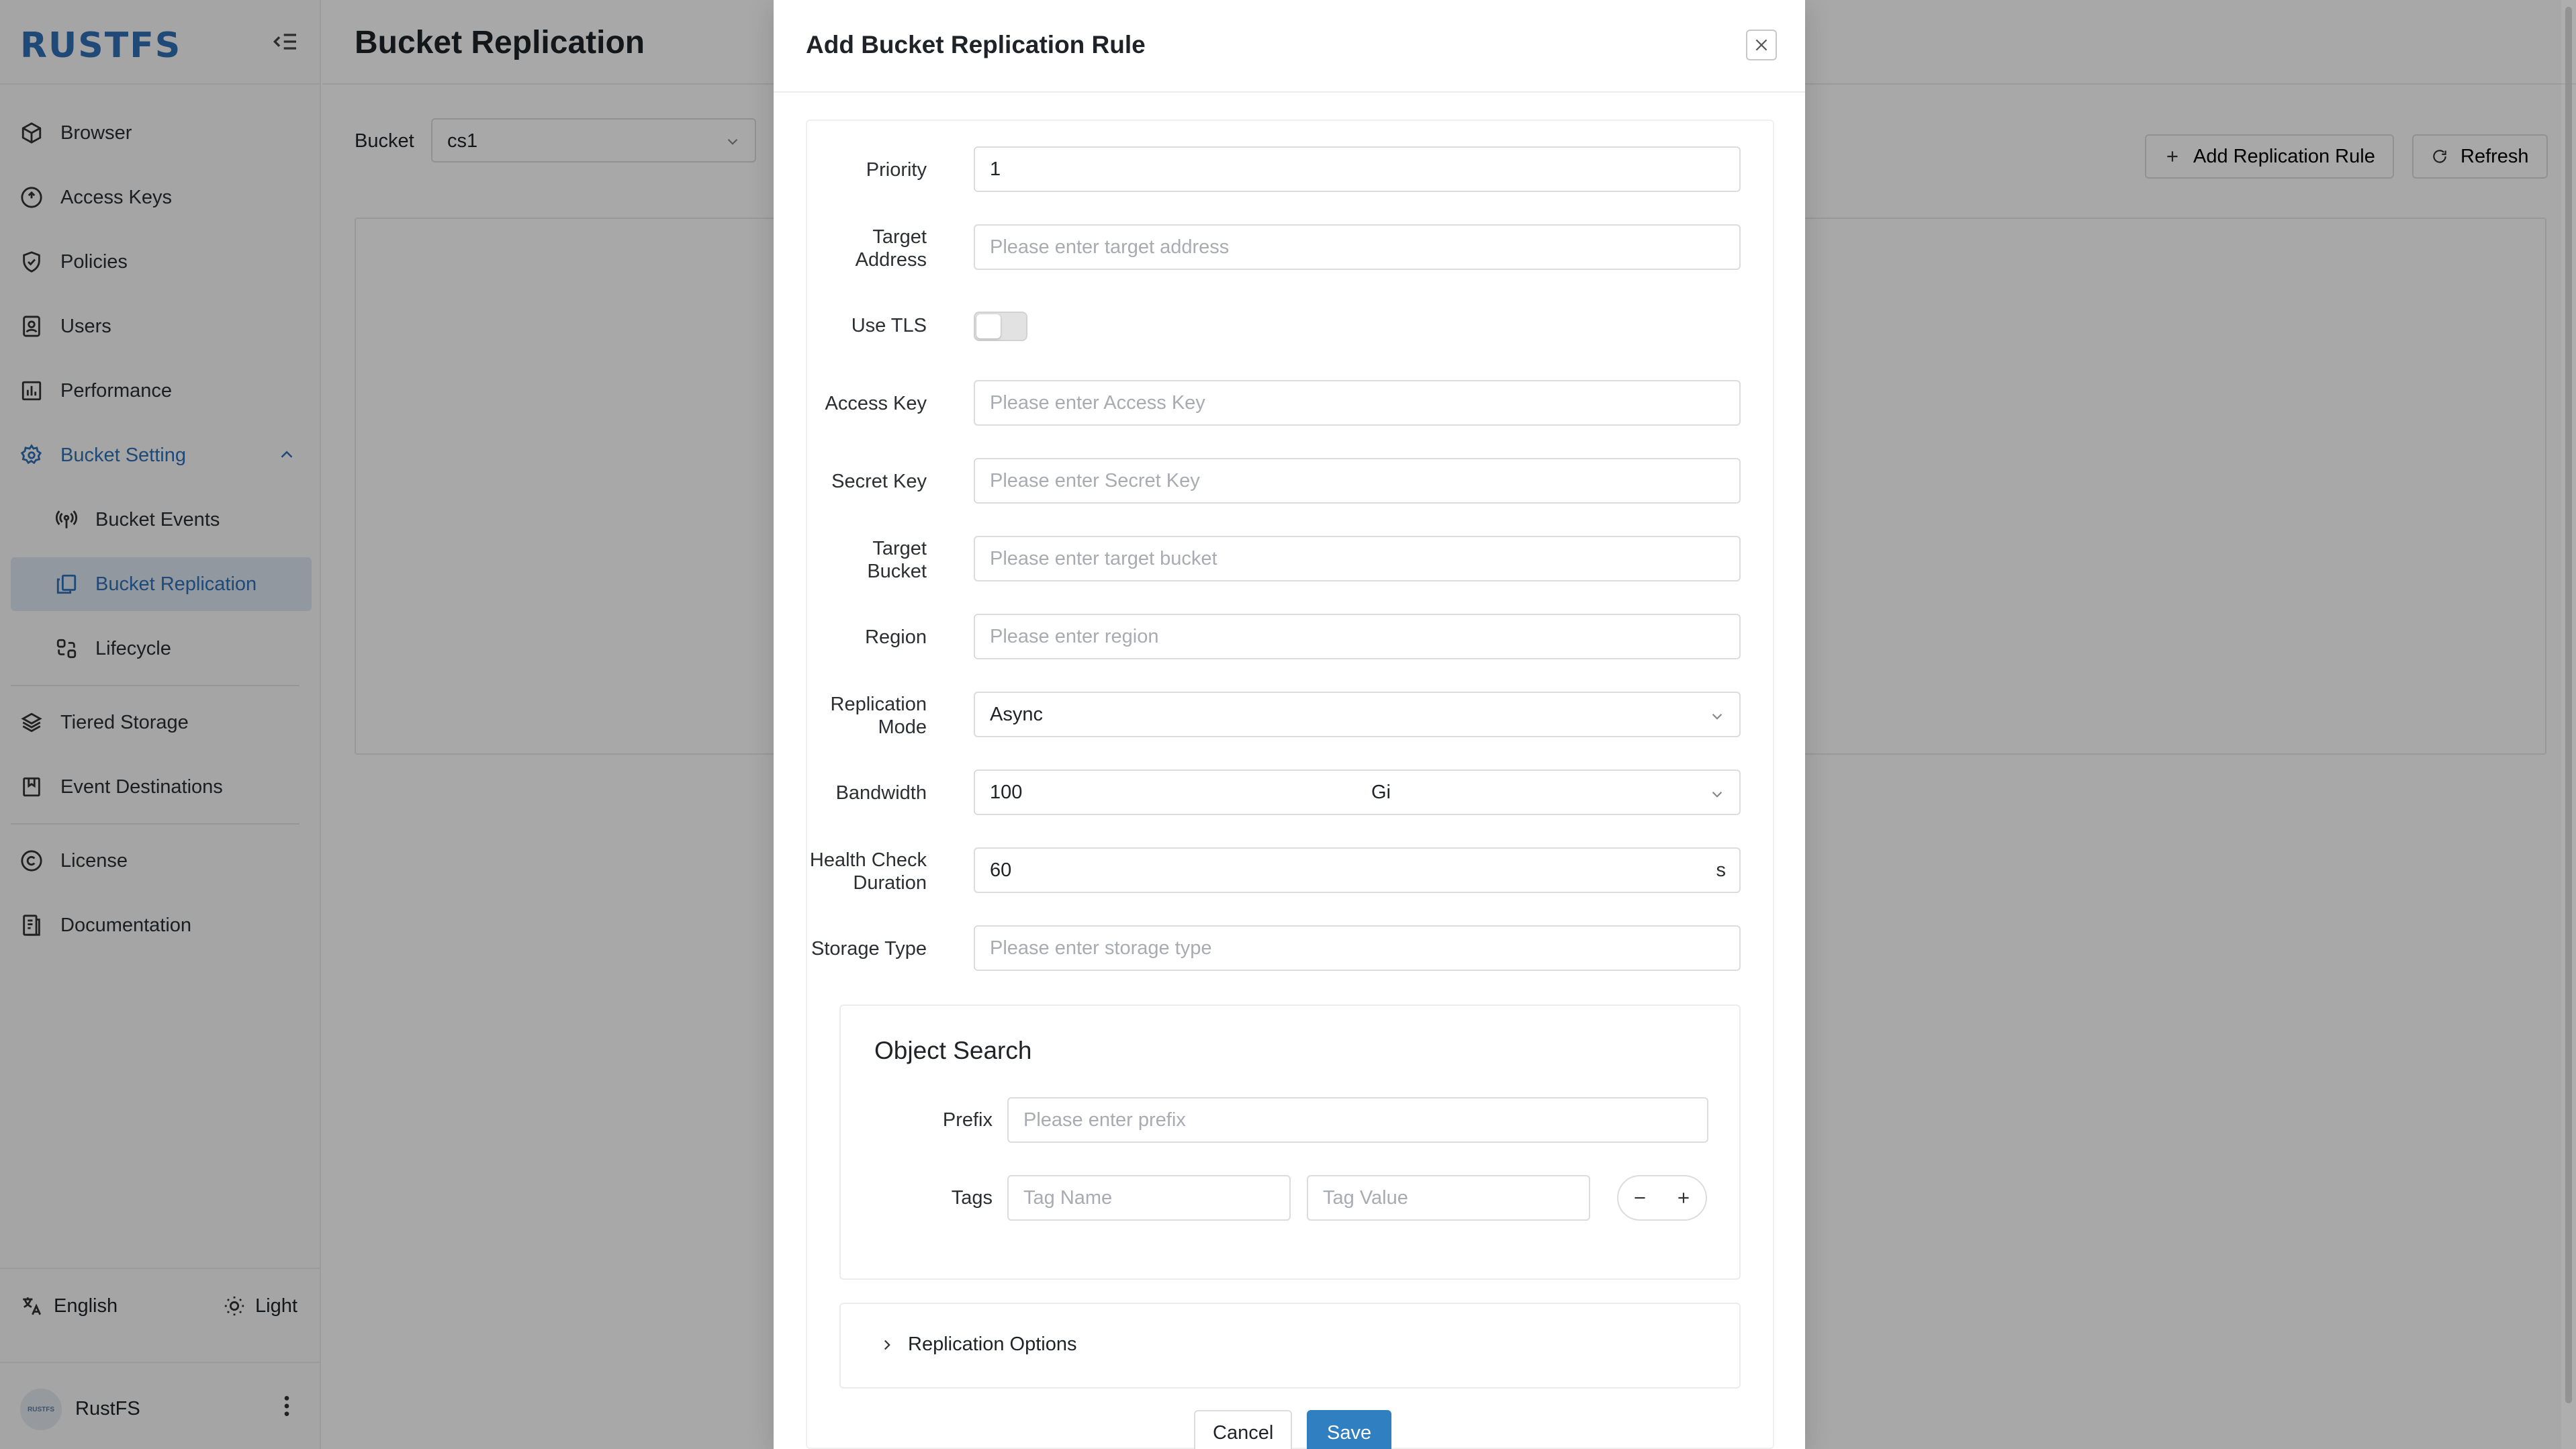 Image resolution: width=2576 pixels, height=1449 pixels. Describe the element at coordinates (891, 260) in the screenshot. I see `target-address-label-line2: Address` at that location.